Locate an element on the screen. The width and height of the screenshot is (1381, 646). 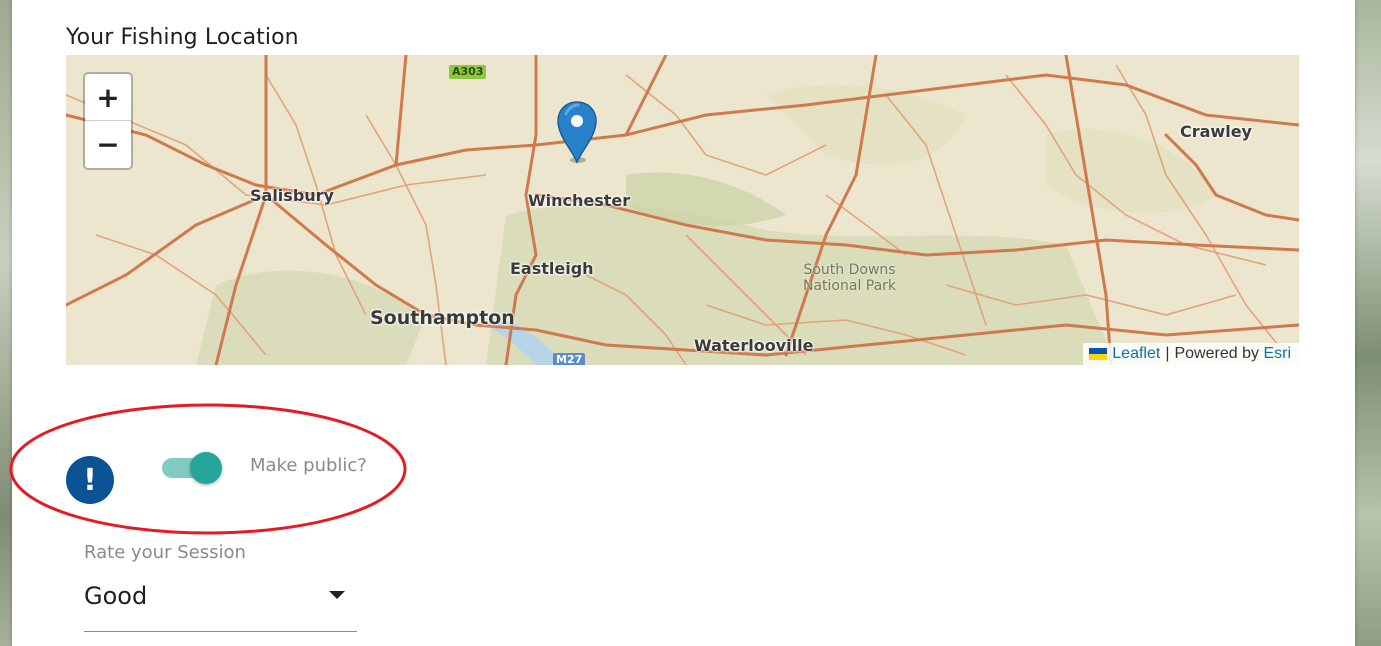
caret-down-icon is located at coordinates (337, 595).